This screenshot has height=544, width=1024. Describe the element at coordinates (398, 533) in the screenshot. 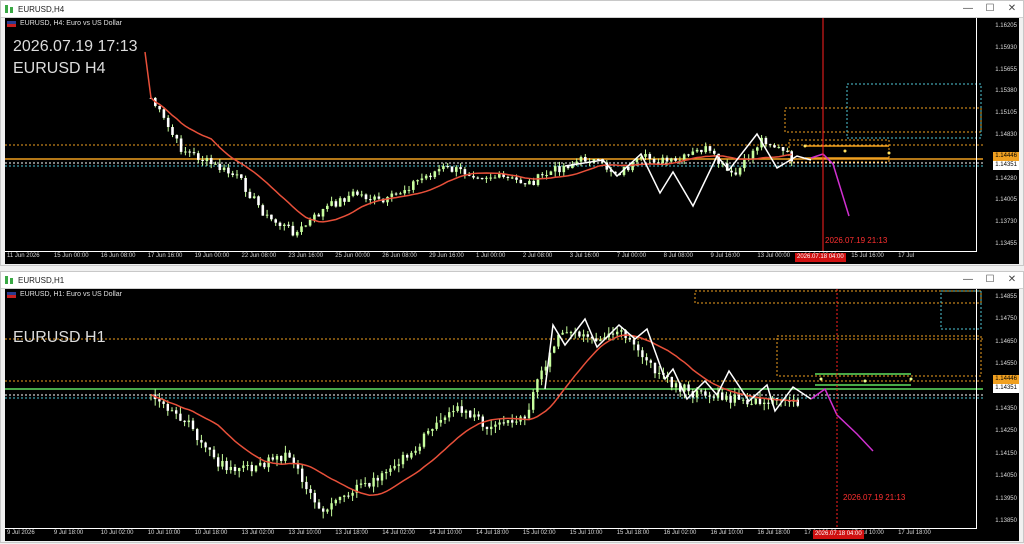

I see `time-tick-label: 14 Jul 02:00` at that location.